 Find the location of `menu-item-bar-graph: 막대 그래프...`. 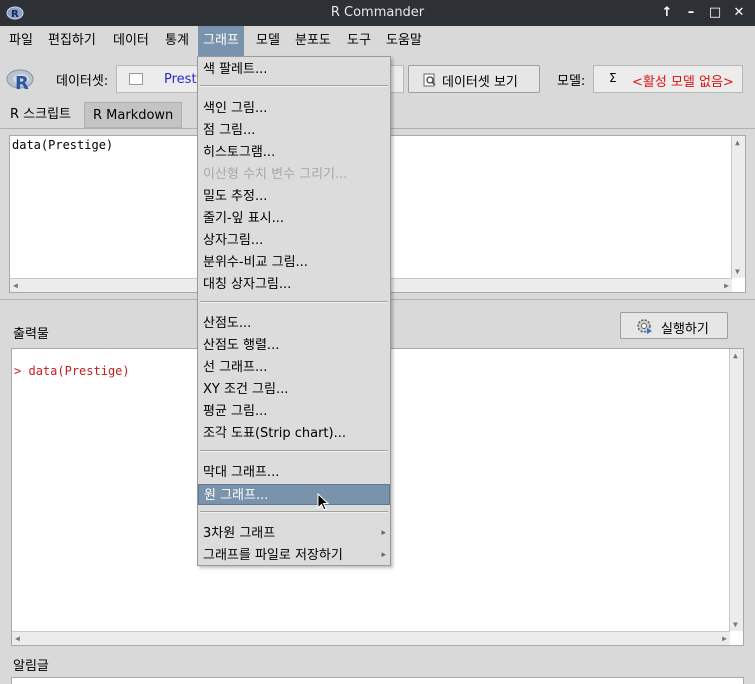

menu-item-bar-graph: 막대 그래프... is located at coordinates (294, 472).